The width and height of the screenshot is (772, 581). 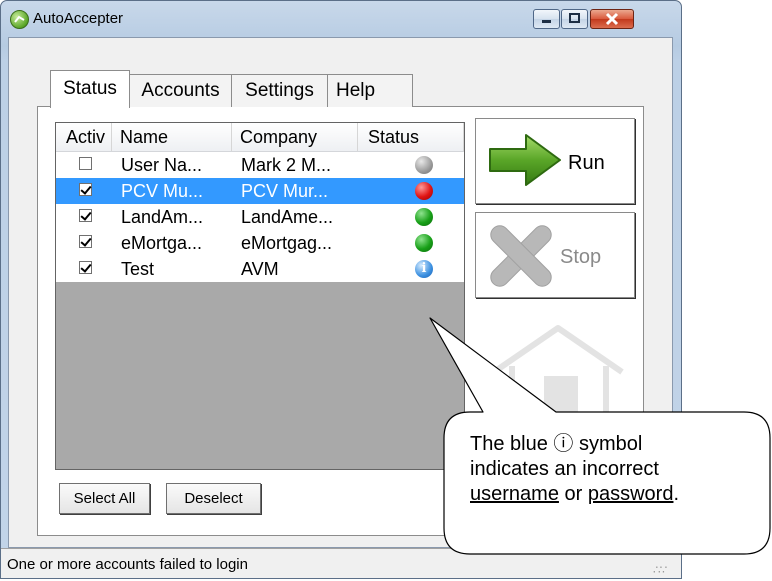 I want to click on callout-or: or, so click(x=573, y=494).